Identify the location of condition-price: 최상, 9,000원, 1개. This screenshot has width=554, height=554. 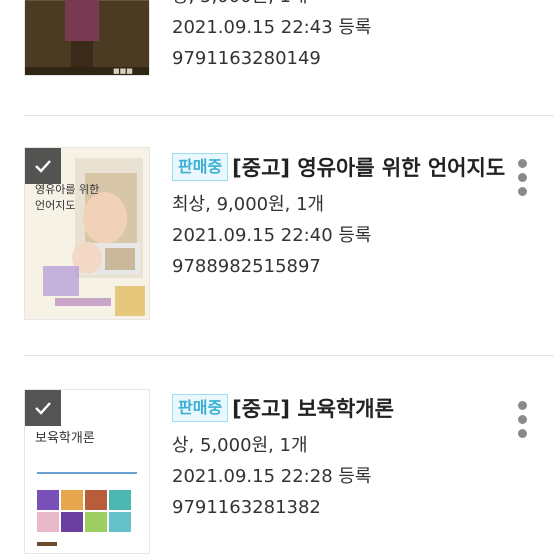
(248, 204).